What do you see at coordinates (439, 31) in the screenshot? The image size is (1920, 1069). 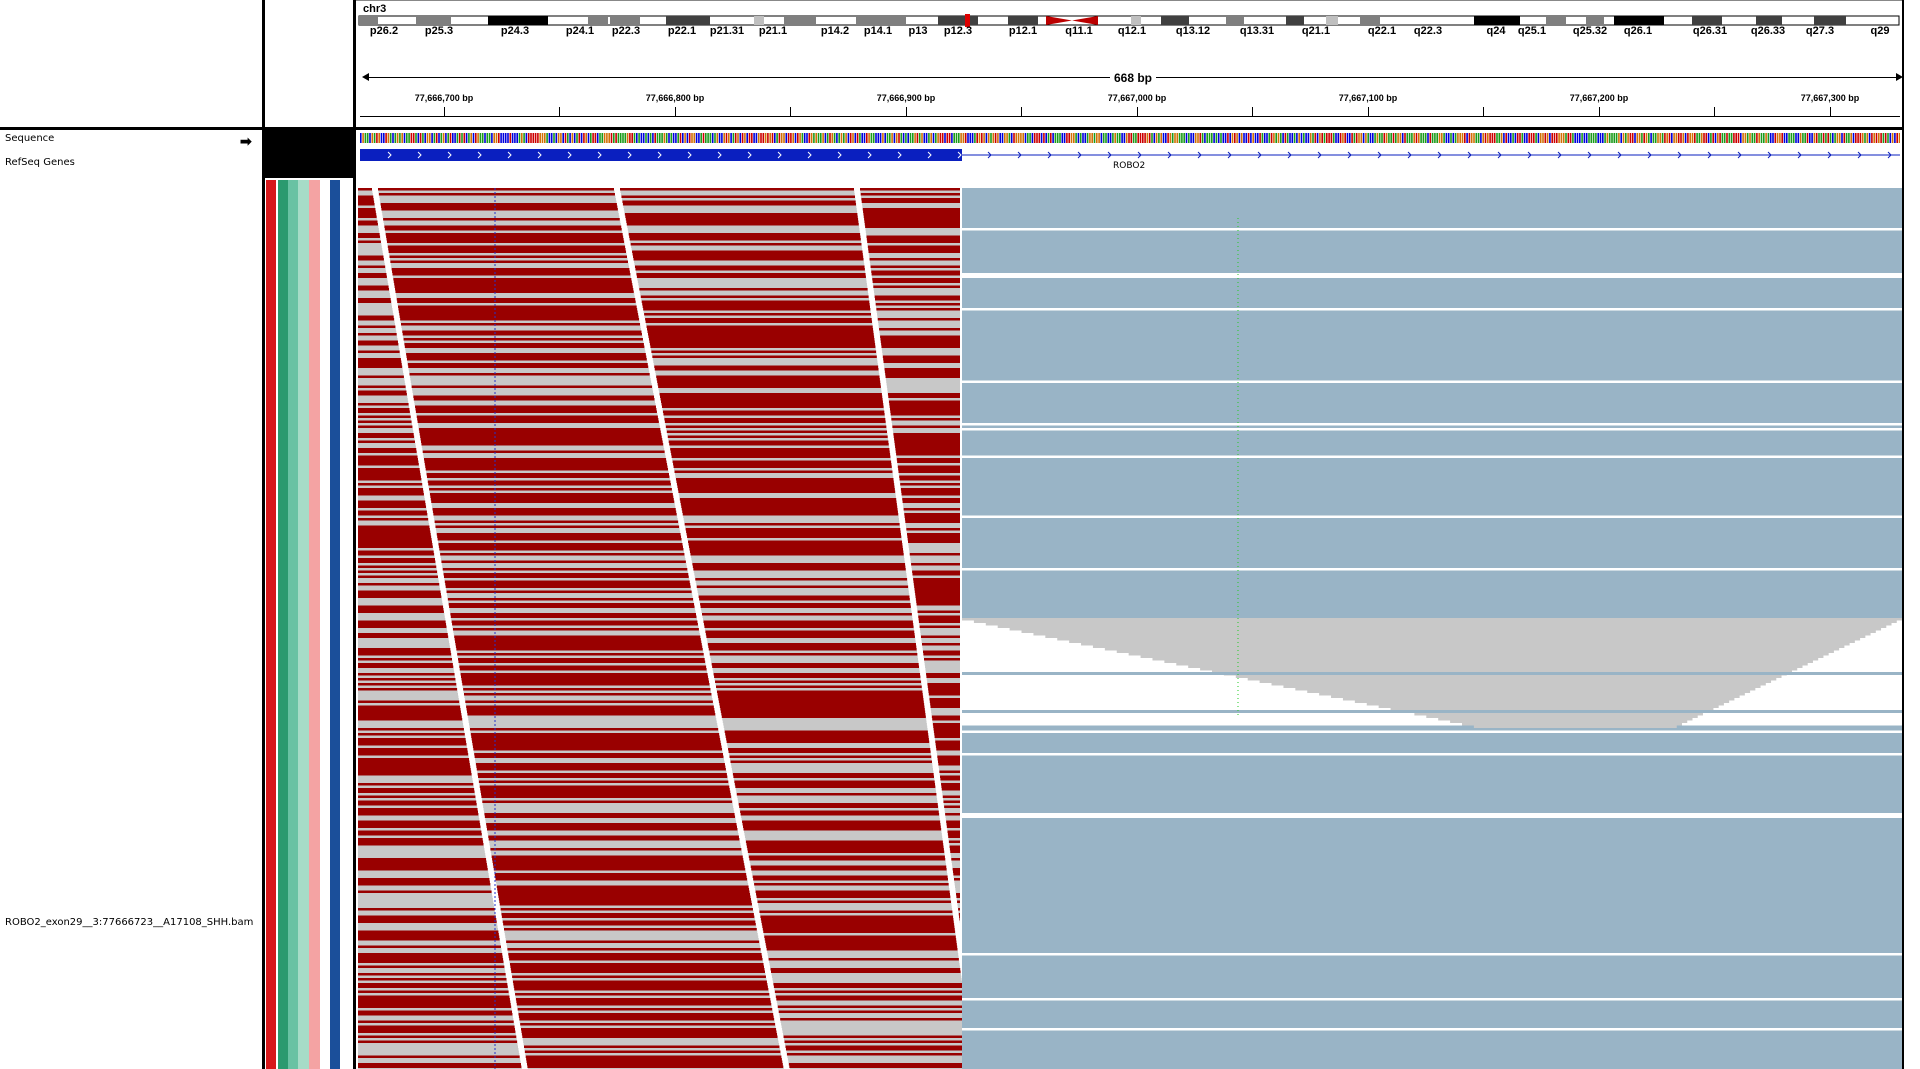 I see `cytoband-label: p25.3` at bounding box center [439, 31].